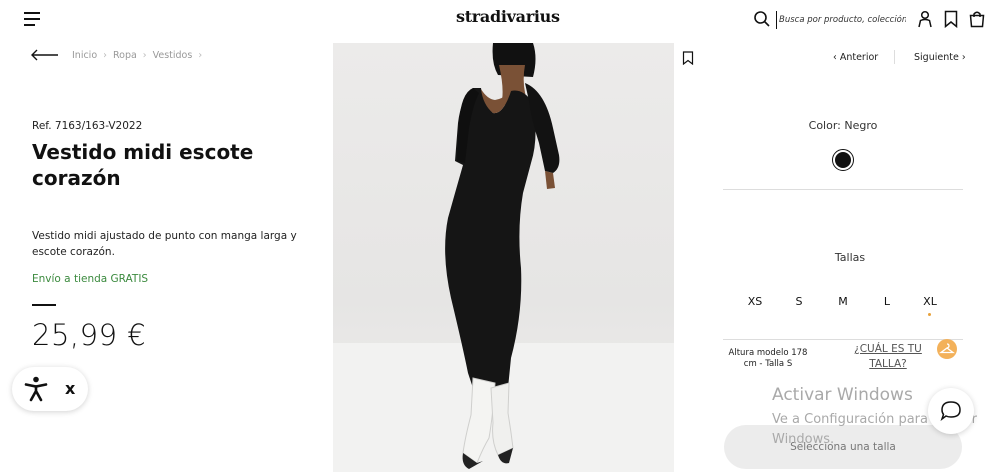  I want to click on wishlist-bookmark-icon, so click(688, 58).